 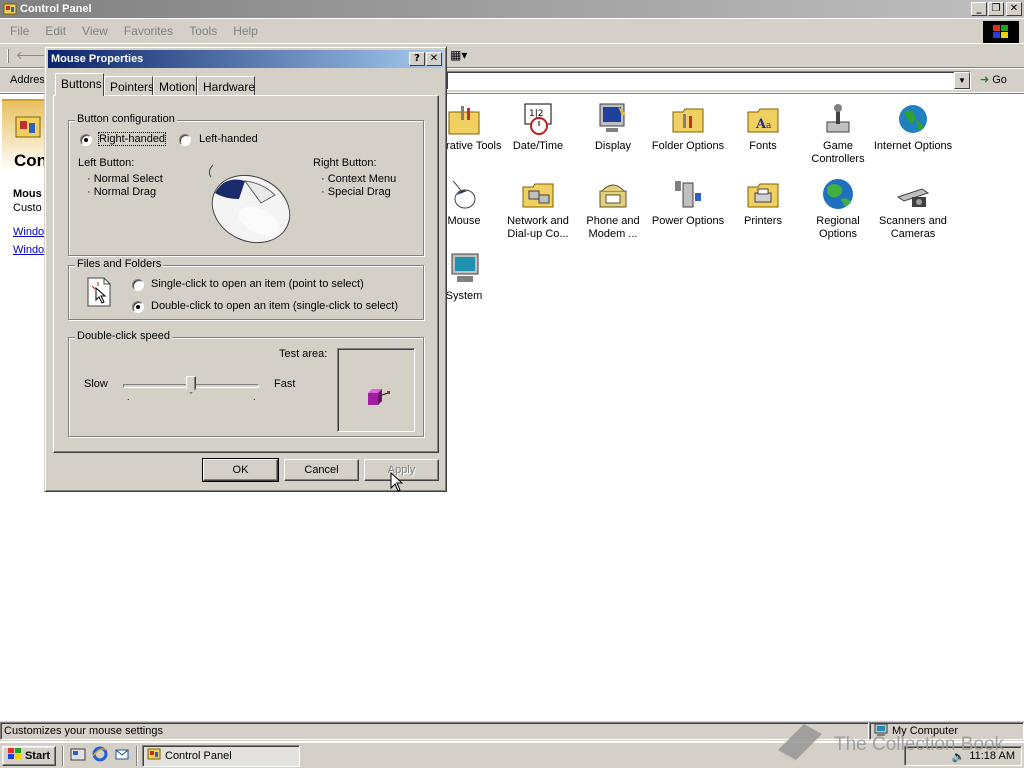 I want to click on mouse-icon, so click(x=464, y=194).